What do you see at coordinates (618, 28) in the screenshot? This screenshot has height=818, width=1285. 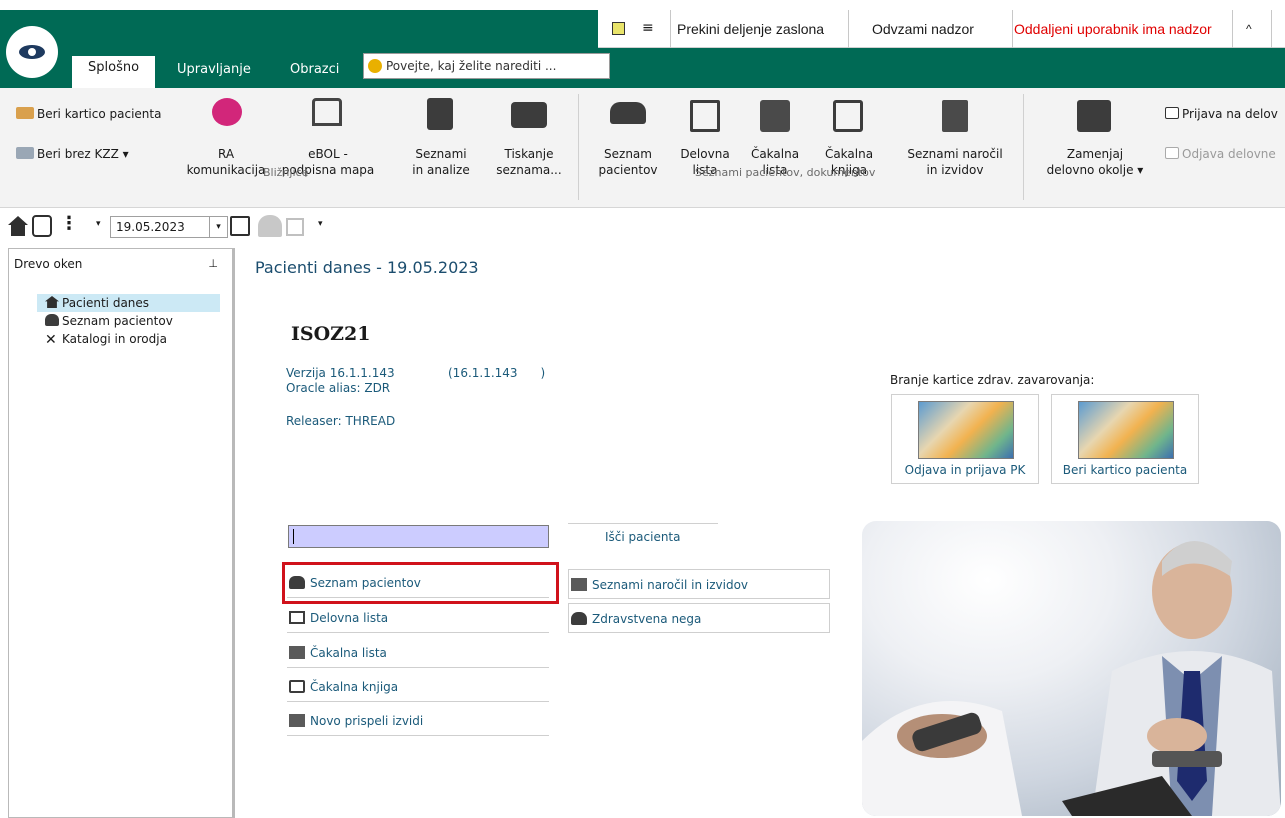 I see `share-plus-icon` at bounding box center [618, 28].